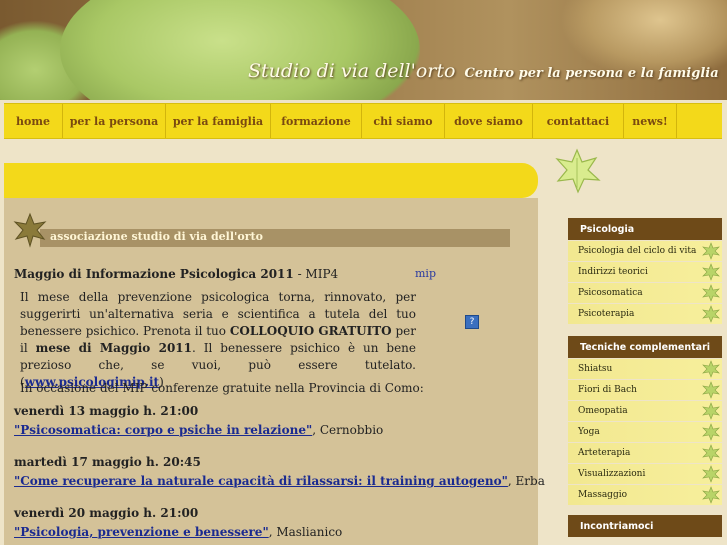 Image resolution: width=727 pixels, height=545 pixels. Describe the element at coordinates (106, 513) in the screenshot. I see `event-date: venerdì 20 maggio h. 21:00` at that location.